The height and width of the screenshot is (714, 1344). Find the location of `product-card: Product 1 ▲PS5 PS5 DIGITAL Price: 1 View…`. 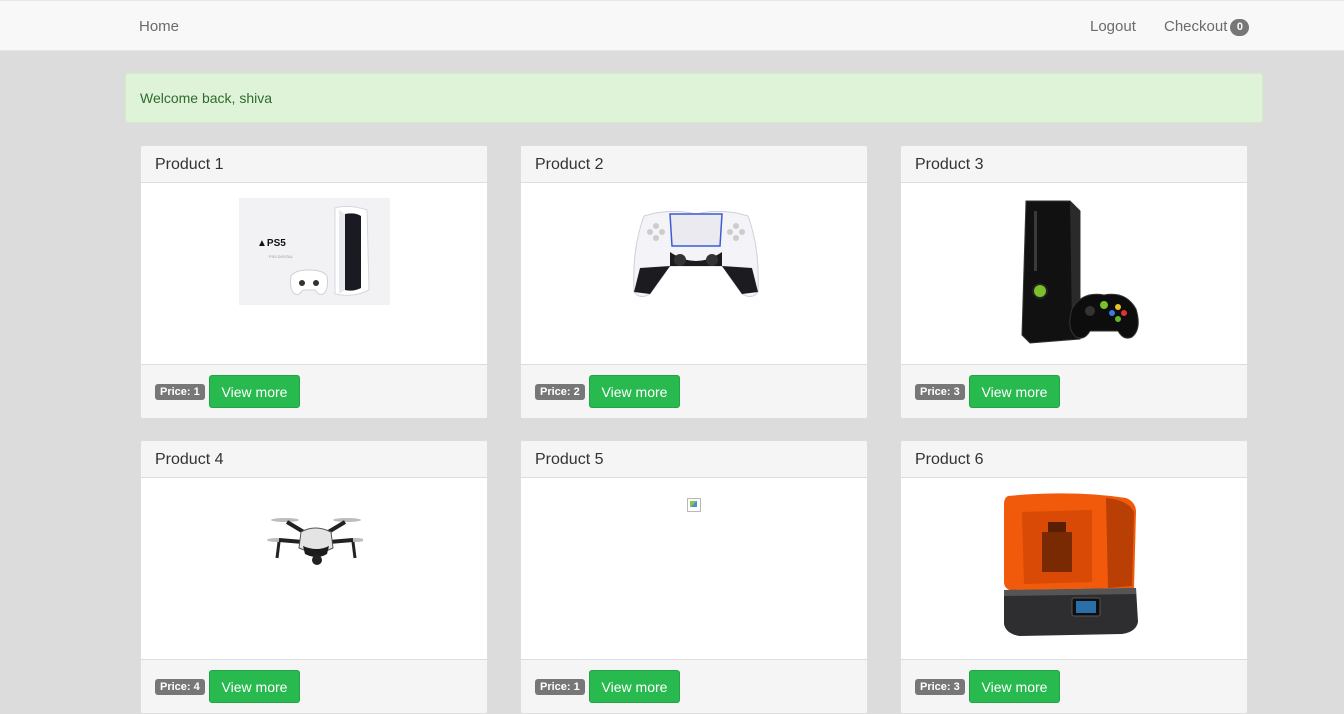

product-card: Product 1 ▲PS5 PS5 DIGITAL Price: 1 View… is located at coordinates (314, 282).